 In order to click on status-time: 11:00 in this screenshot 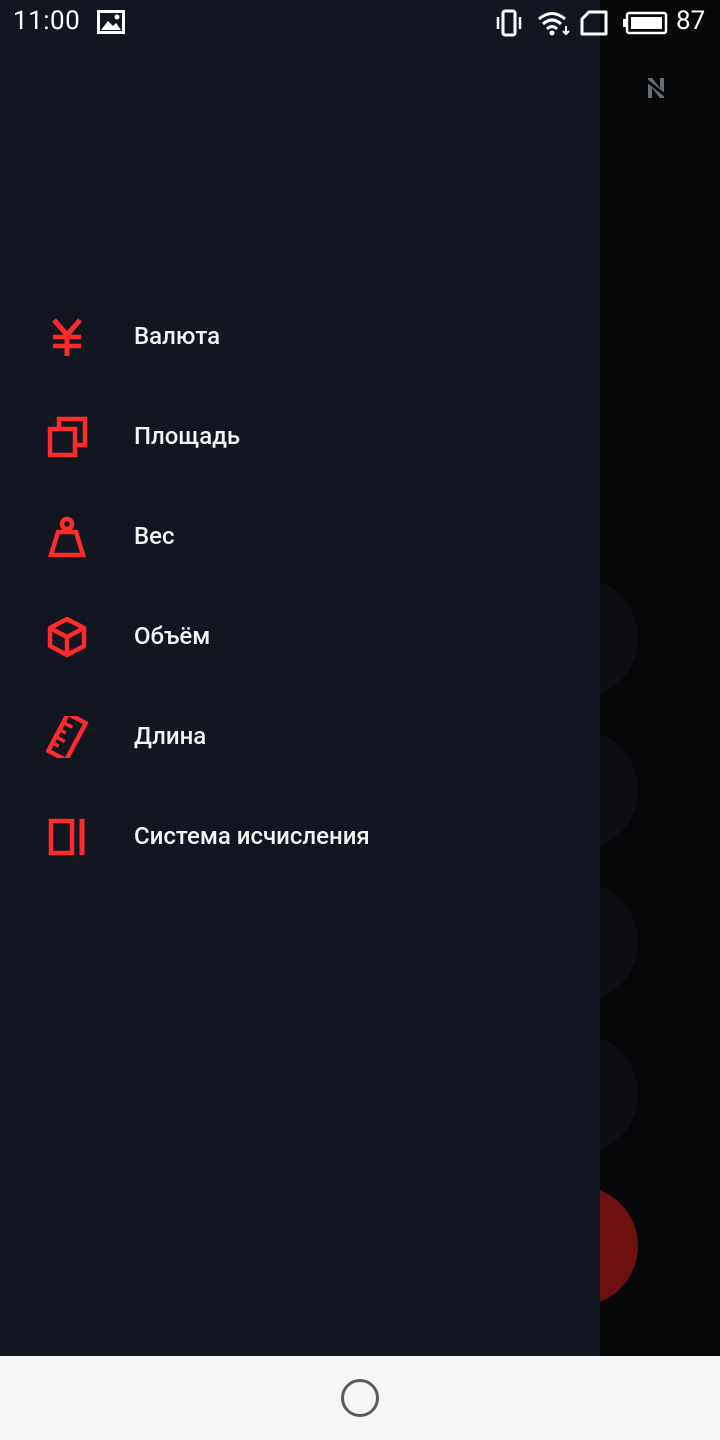, I will do `click(47, 21)`.